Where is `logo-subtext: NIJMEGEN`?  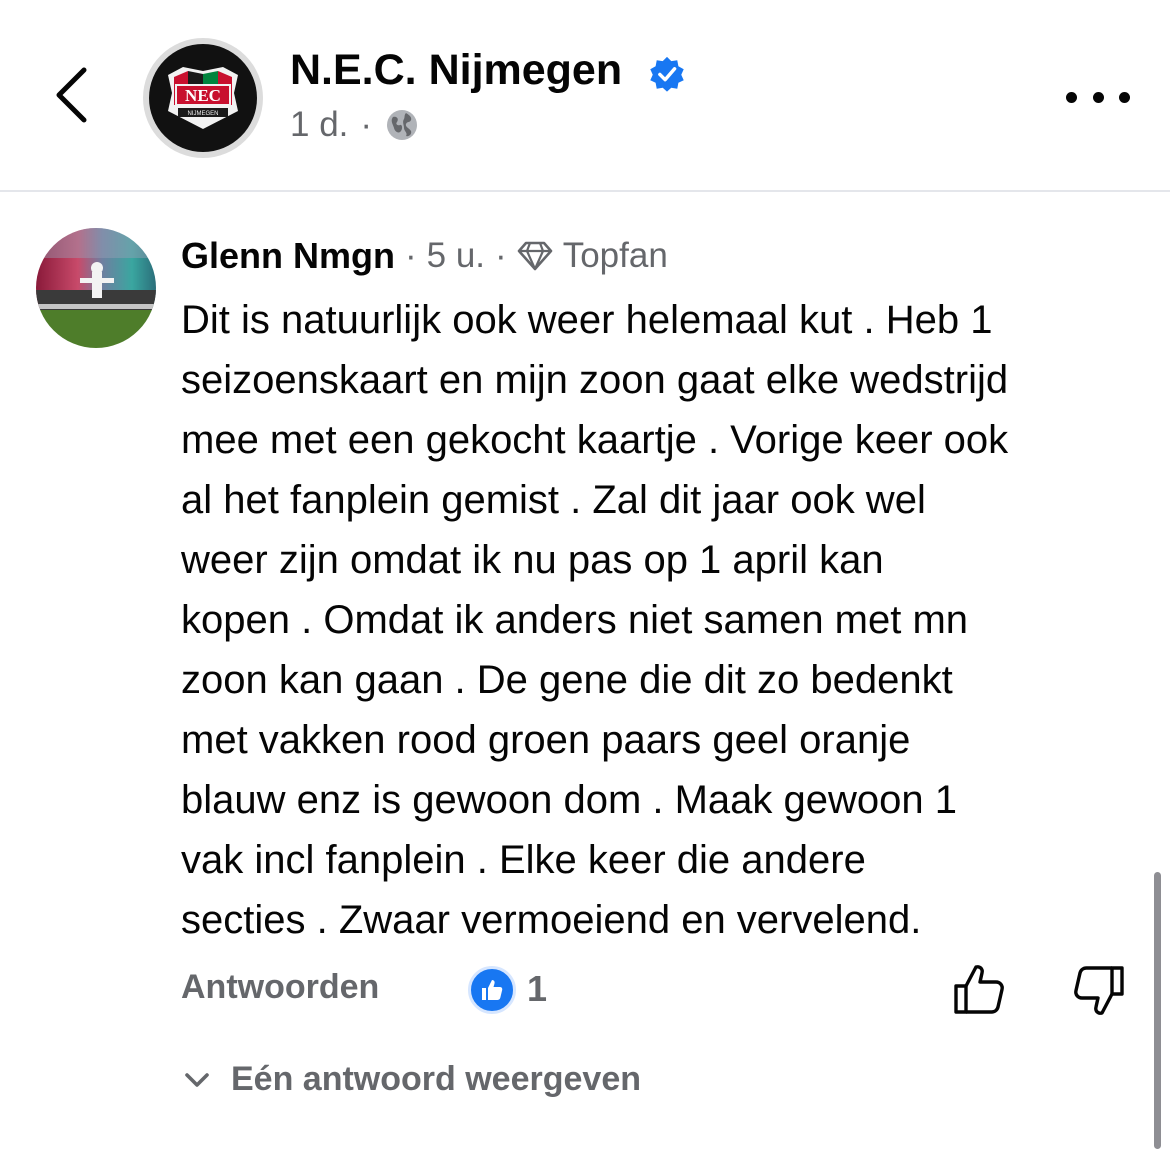
logo-subtext: NIJMEGEN is located at coordinates (202, 114).